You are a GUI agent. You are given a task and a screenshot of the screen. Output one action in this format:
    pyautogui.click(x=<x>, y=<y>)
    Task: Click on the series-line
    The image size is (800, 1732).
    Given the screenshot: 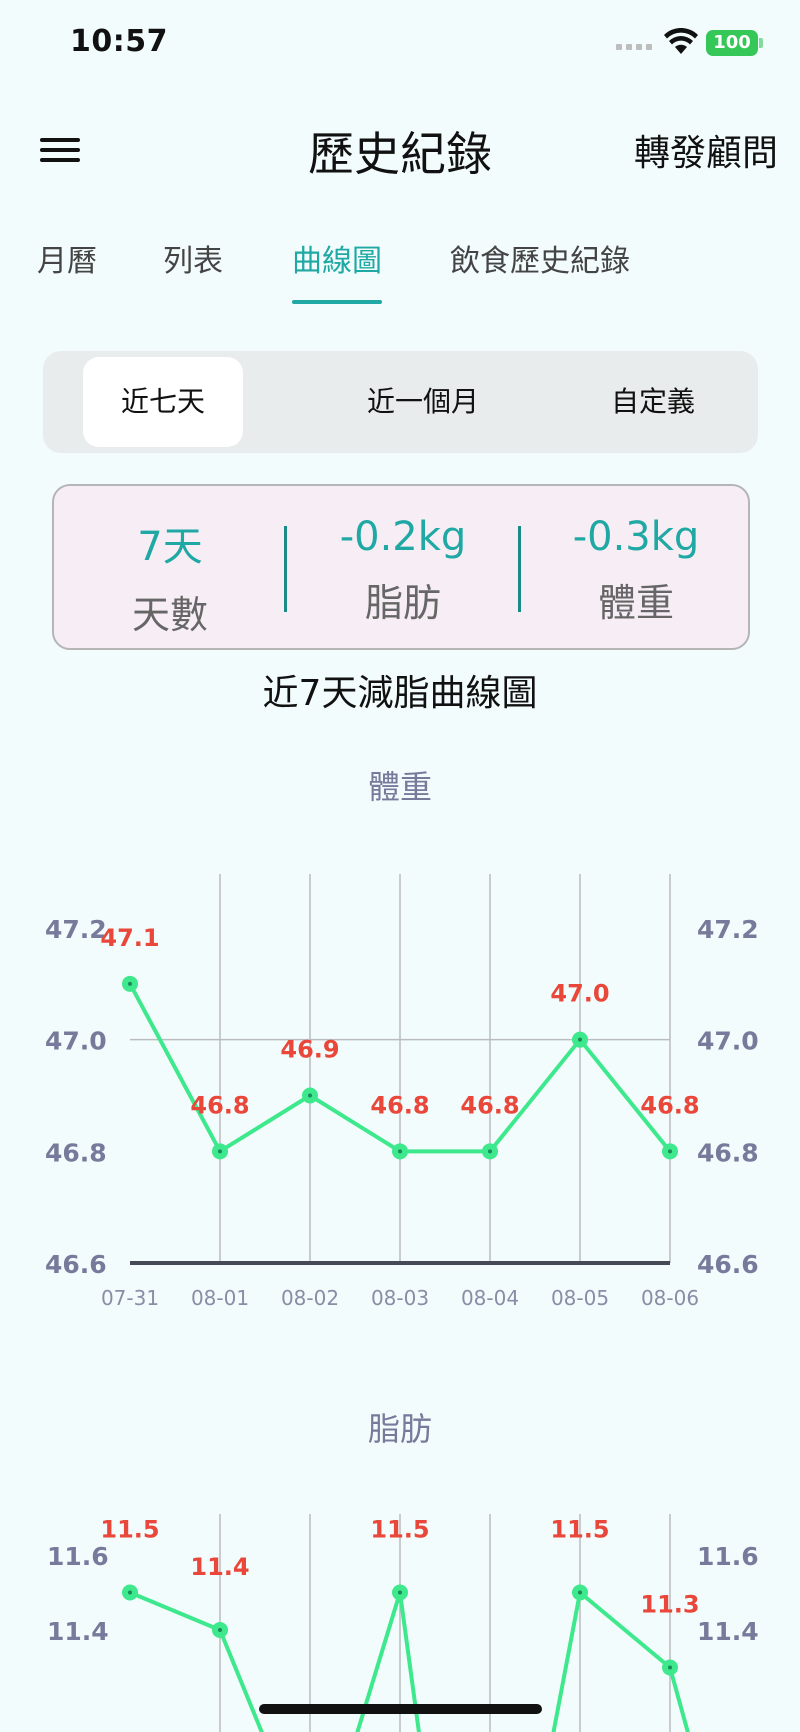 What is the action you would take?
    pyautogui.click(x=196, y=1661)
    